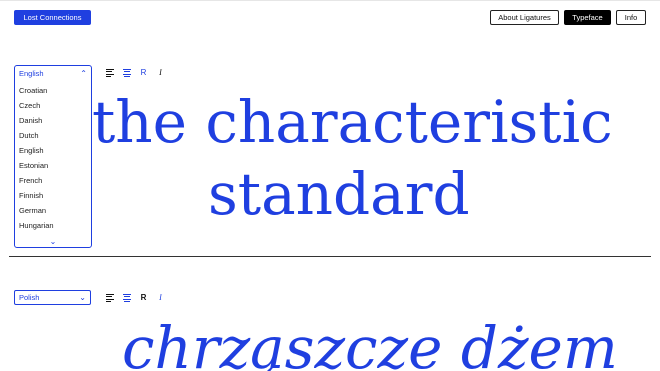  Describe the element at coordinates (53, 165) in the screenshot. I see `language-option-estonian: Estonian` at that location.